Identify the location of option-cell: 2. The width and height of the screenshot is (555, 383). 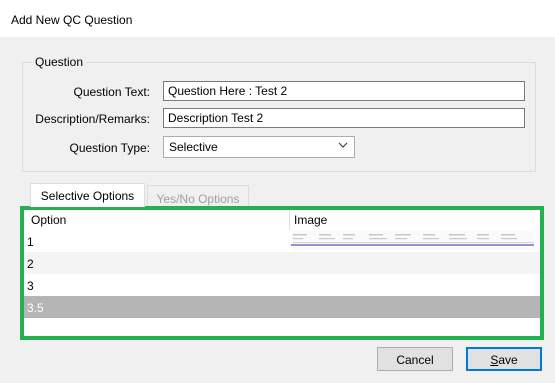
(30, 264).